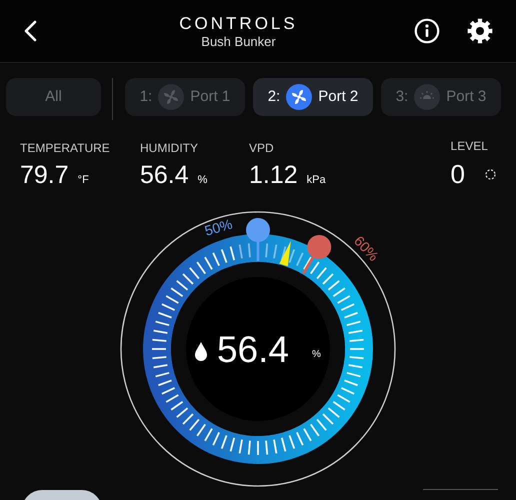  What do you see at coordinates (238, 41) in the screenshot?
I see `device-name: Bush Bunker` at bounding box center [238, 41].